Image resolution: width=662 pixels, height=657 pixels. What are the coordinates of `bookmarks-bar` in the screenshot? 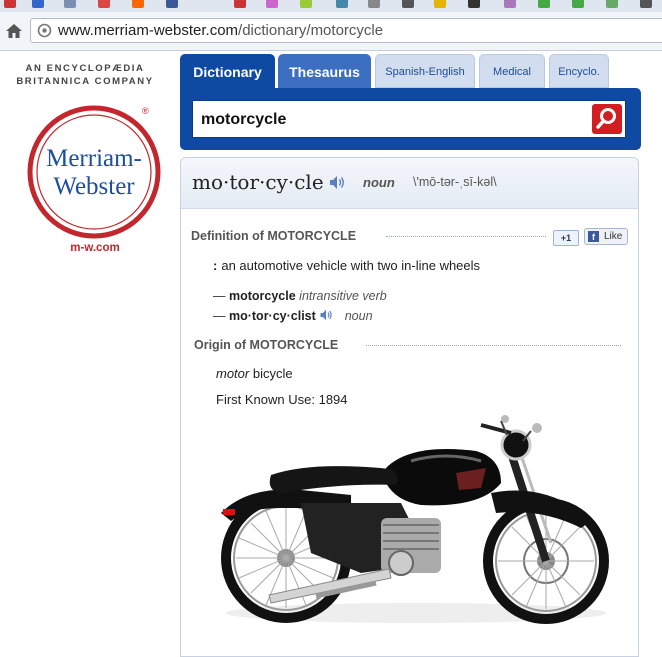 It's located at (331, 6).